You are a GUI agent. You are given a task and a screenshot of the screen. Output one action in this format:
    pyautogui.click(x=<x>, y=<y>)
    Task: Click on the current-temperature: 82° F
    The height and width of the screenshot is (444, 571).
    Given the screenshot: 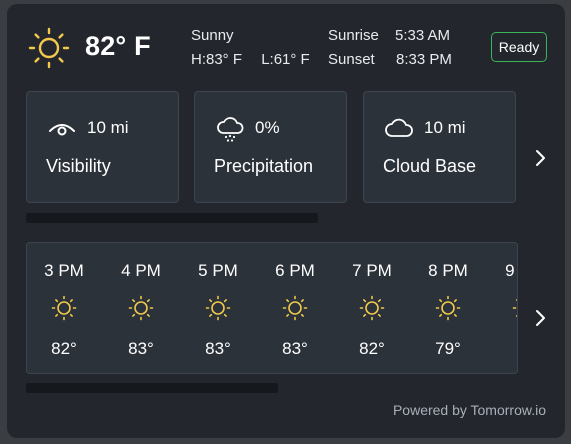 What is the action you would take?
    pyautogui.click(x=118, y=46)
    